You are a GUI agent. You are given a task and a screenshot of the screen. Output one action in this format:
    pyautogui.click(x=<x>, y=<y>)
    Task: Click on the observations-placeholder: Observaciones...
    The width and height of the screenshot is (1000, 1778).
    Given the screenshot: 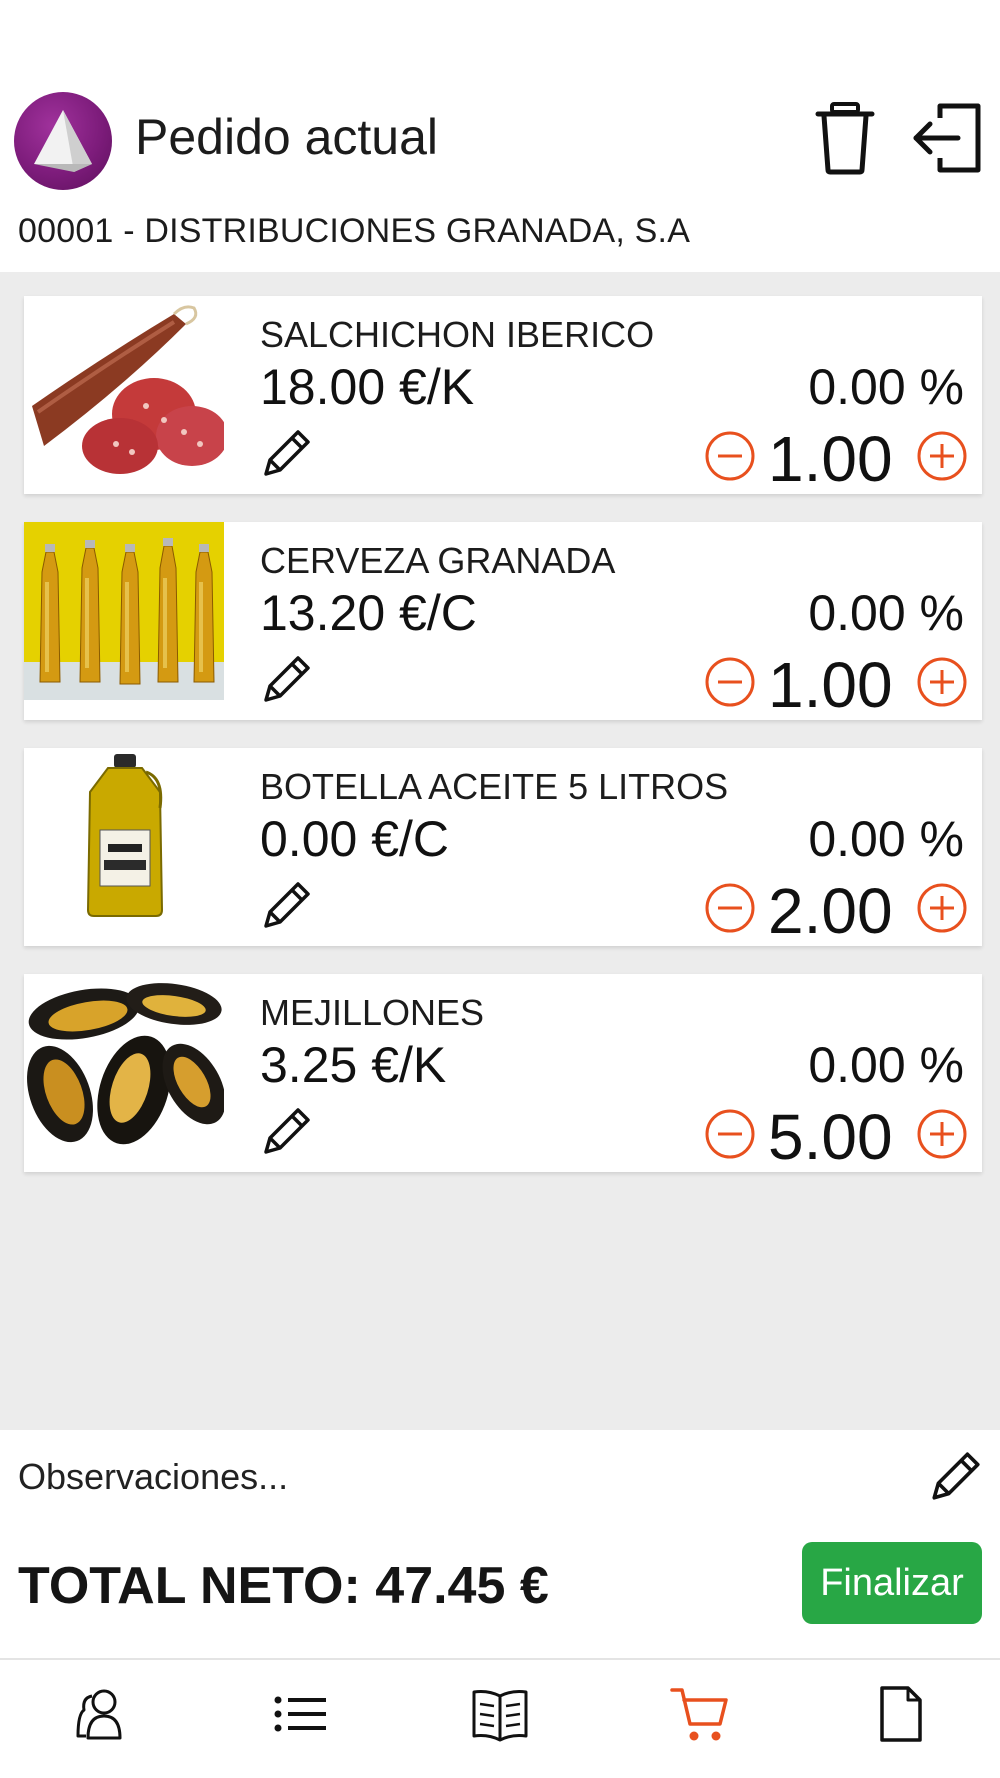 What is the action you would take?
    pyautogui.click(x=153, y=1477)
    